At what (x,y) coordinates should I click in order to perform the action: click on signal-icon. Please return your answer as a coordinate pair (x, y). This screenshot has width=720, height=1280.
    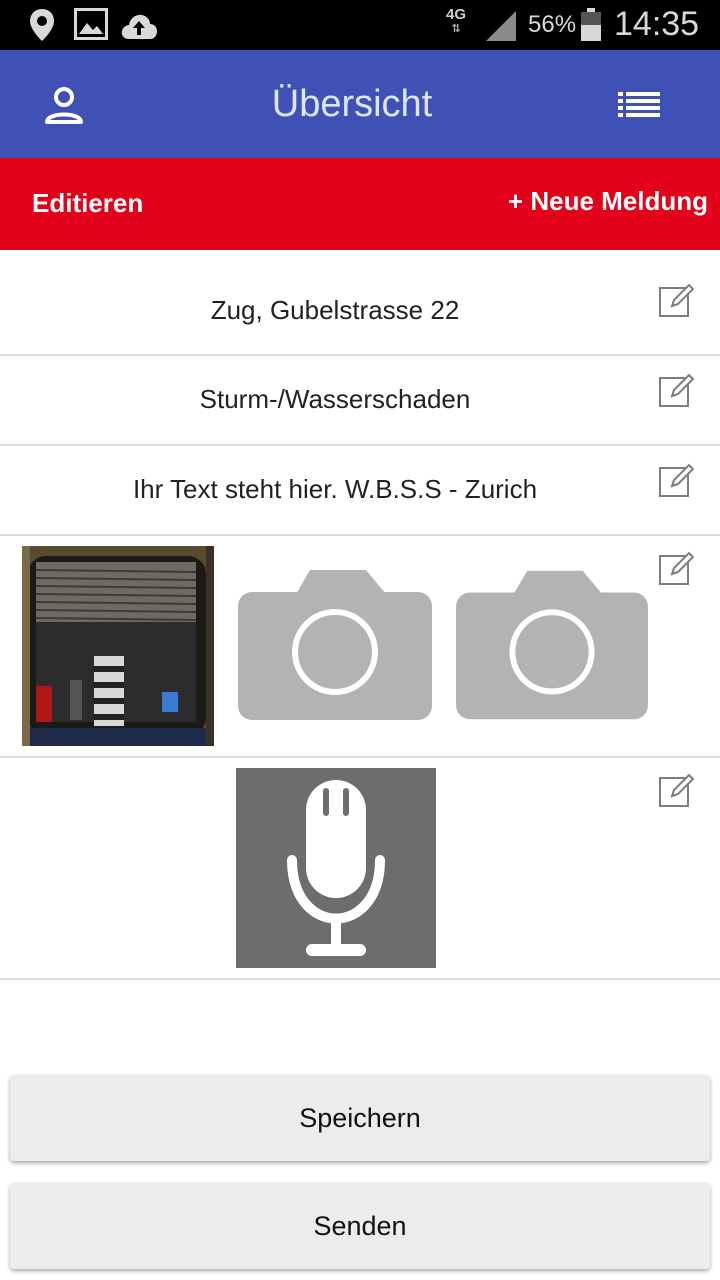
    Looking at the image, I should click on (501, 26).